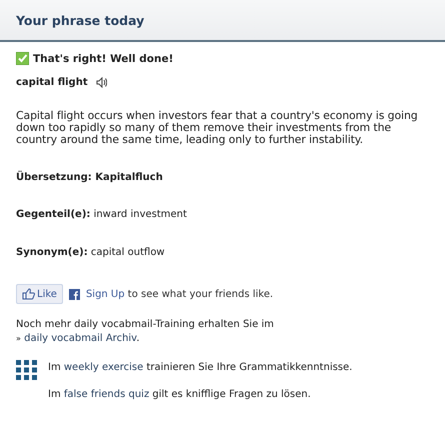 Image resolution: width=445 pixels, height=429 pixels. Describe the element at coordinates (180, 294) in the screenshot. I see `signup-text: Sign Up to see what your friends like.` at that location.